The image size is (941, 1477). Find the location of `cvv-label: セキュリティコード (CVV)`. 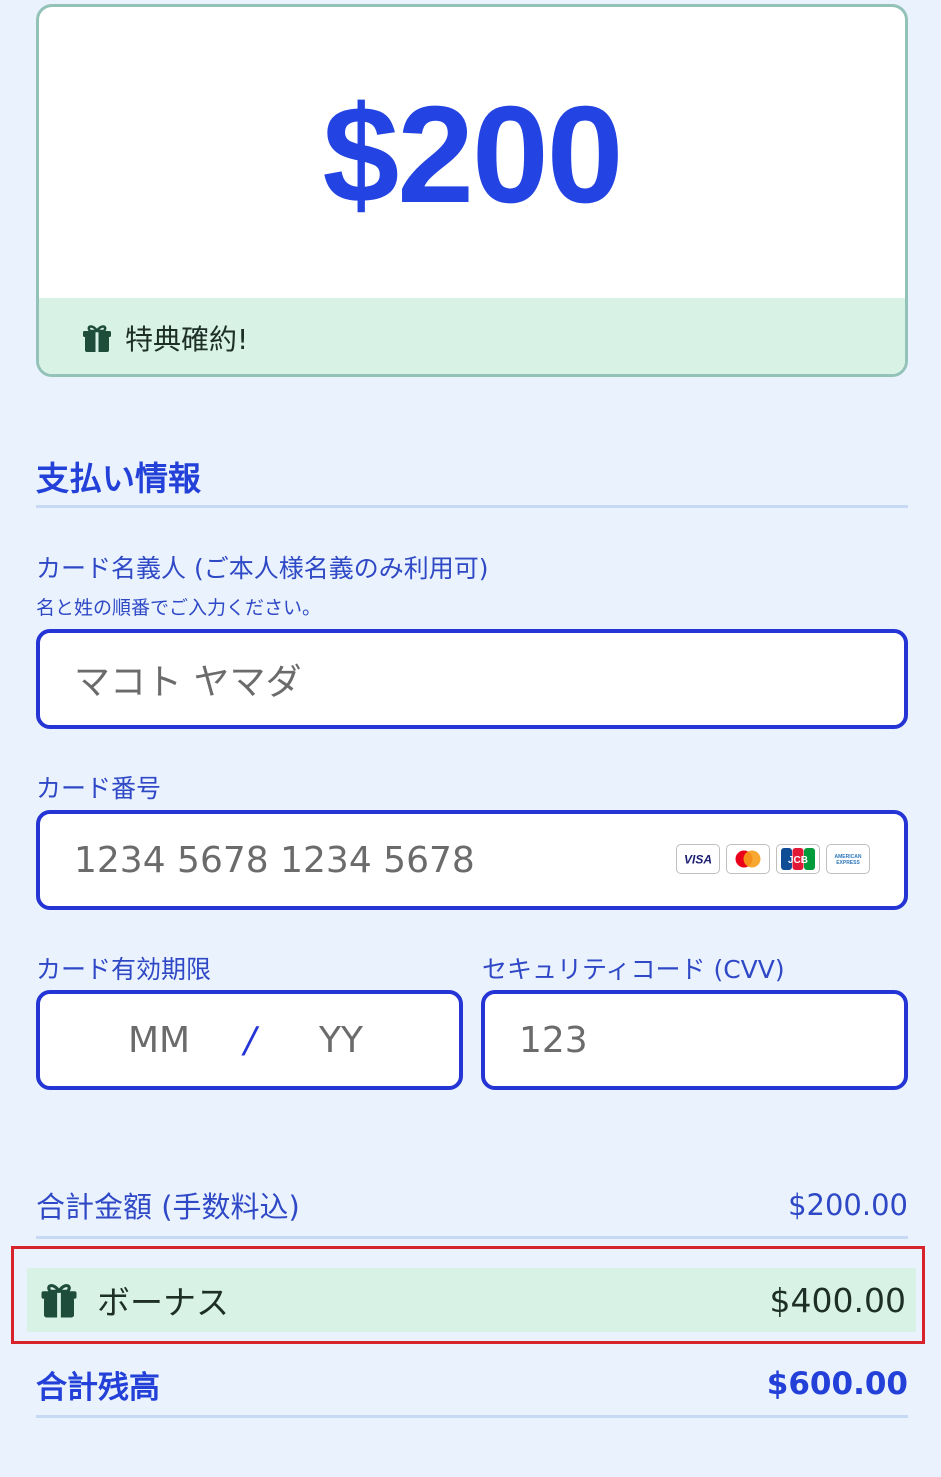

cvv-label: セキュリティコード (CVV) is located at coordinates (633, 969).